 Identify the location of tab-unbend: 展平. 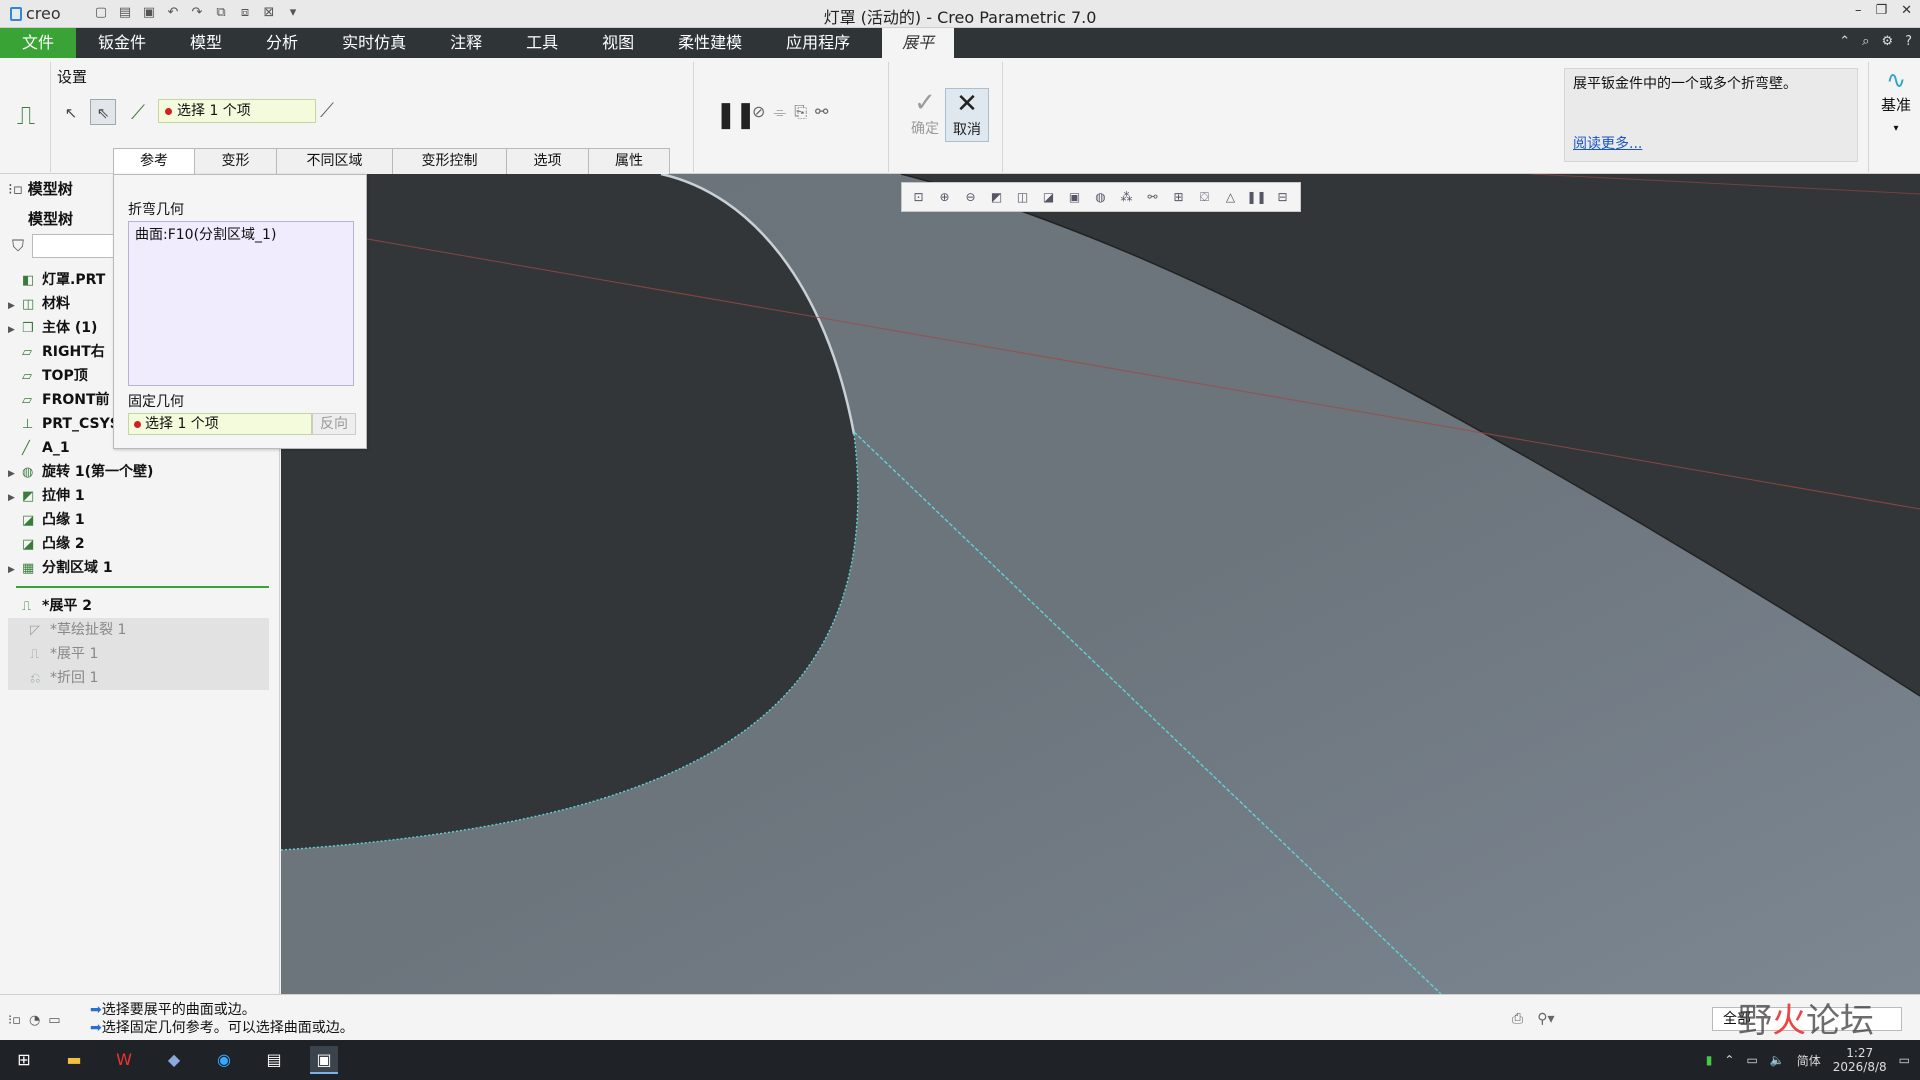
(918, 43).